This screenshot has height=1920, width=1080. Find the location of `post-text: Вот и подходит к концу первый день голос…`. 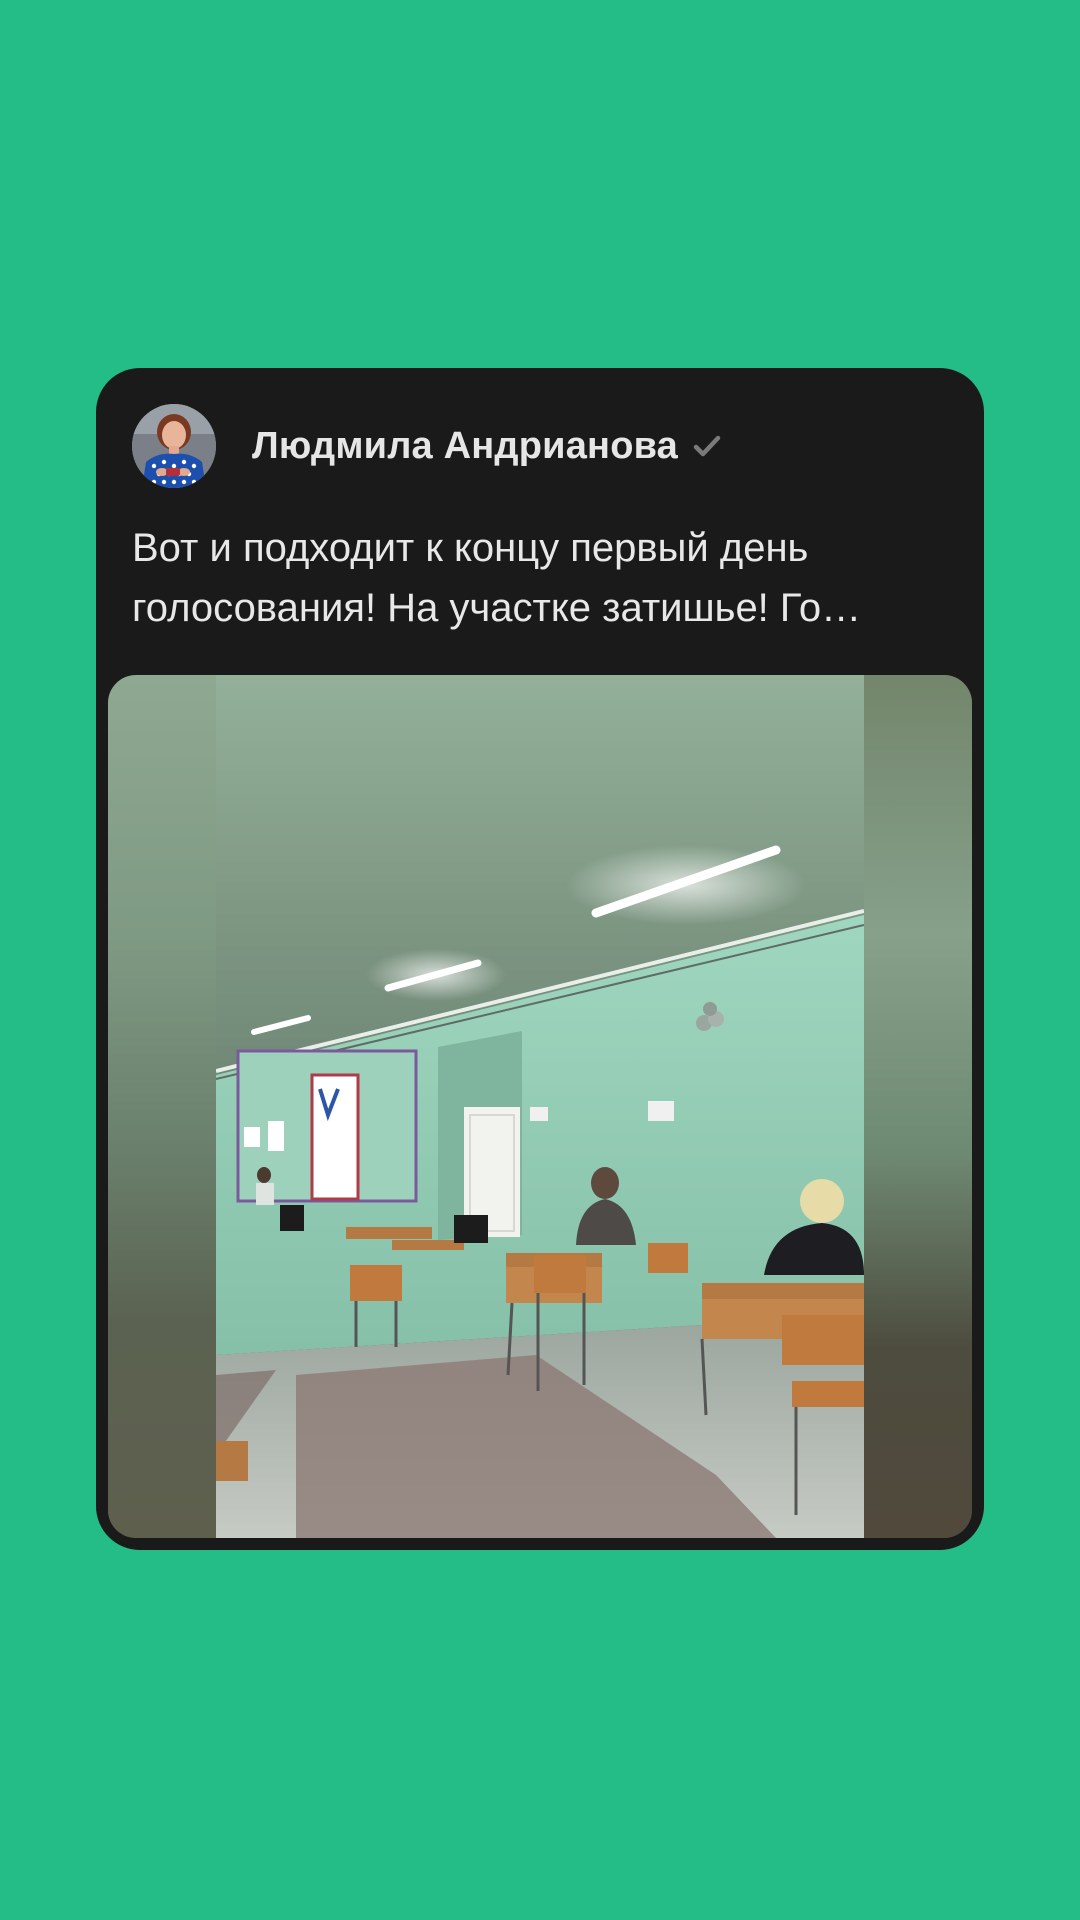

post-text: Вот и подходит к концу первый день голос… is located at coordinates (540, 578).